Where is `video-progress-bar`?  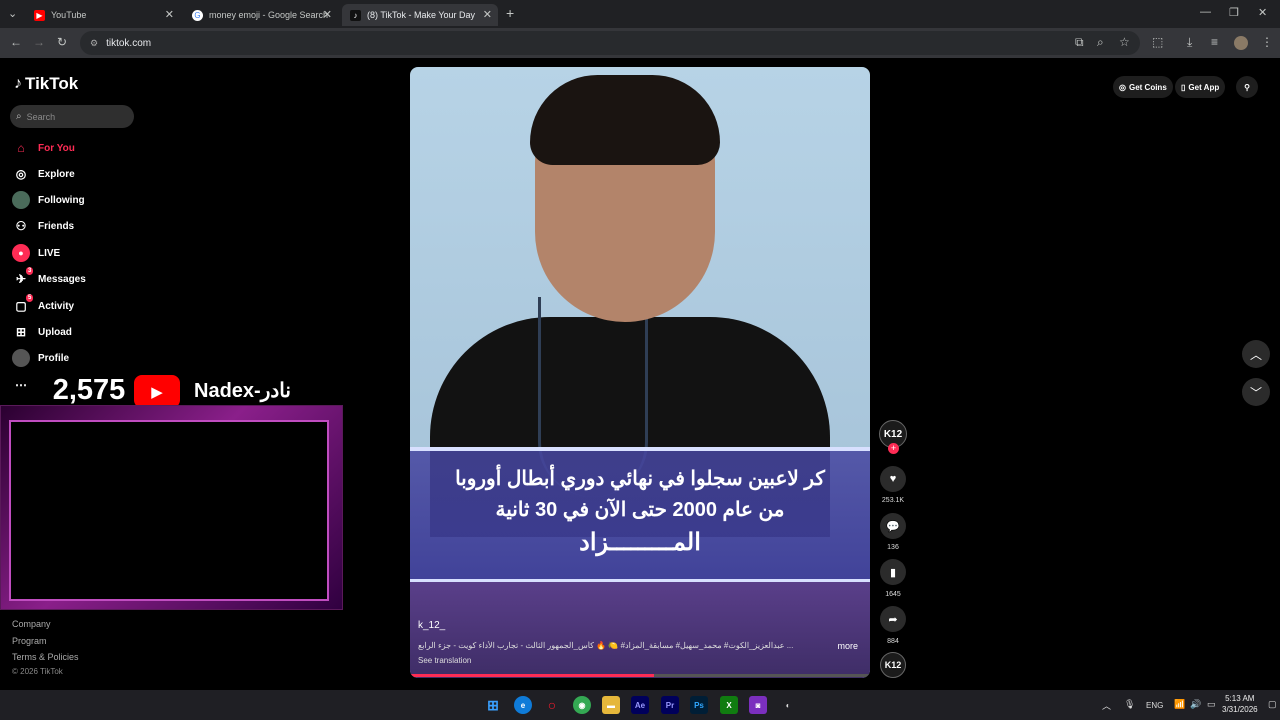
video-progress-bar is located at coordinates (640, 675).